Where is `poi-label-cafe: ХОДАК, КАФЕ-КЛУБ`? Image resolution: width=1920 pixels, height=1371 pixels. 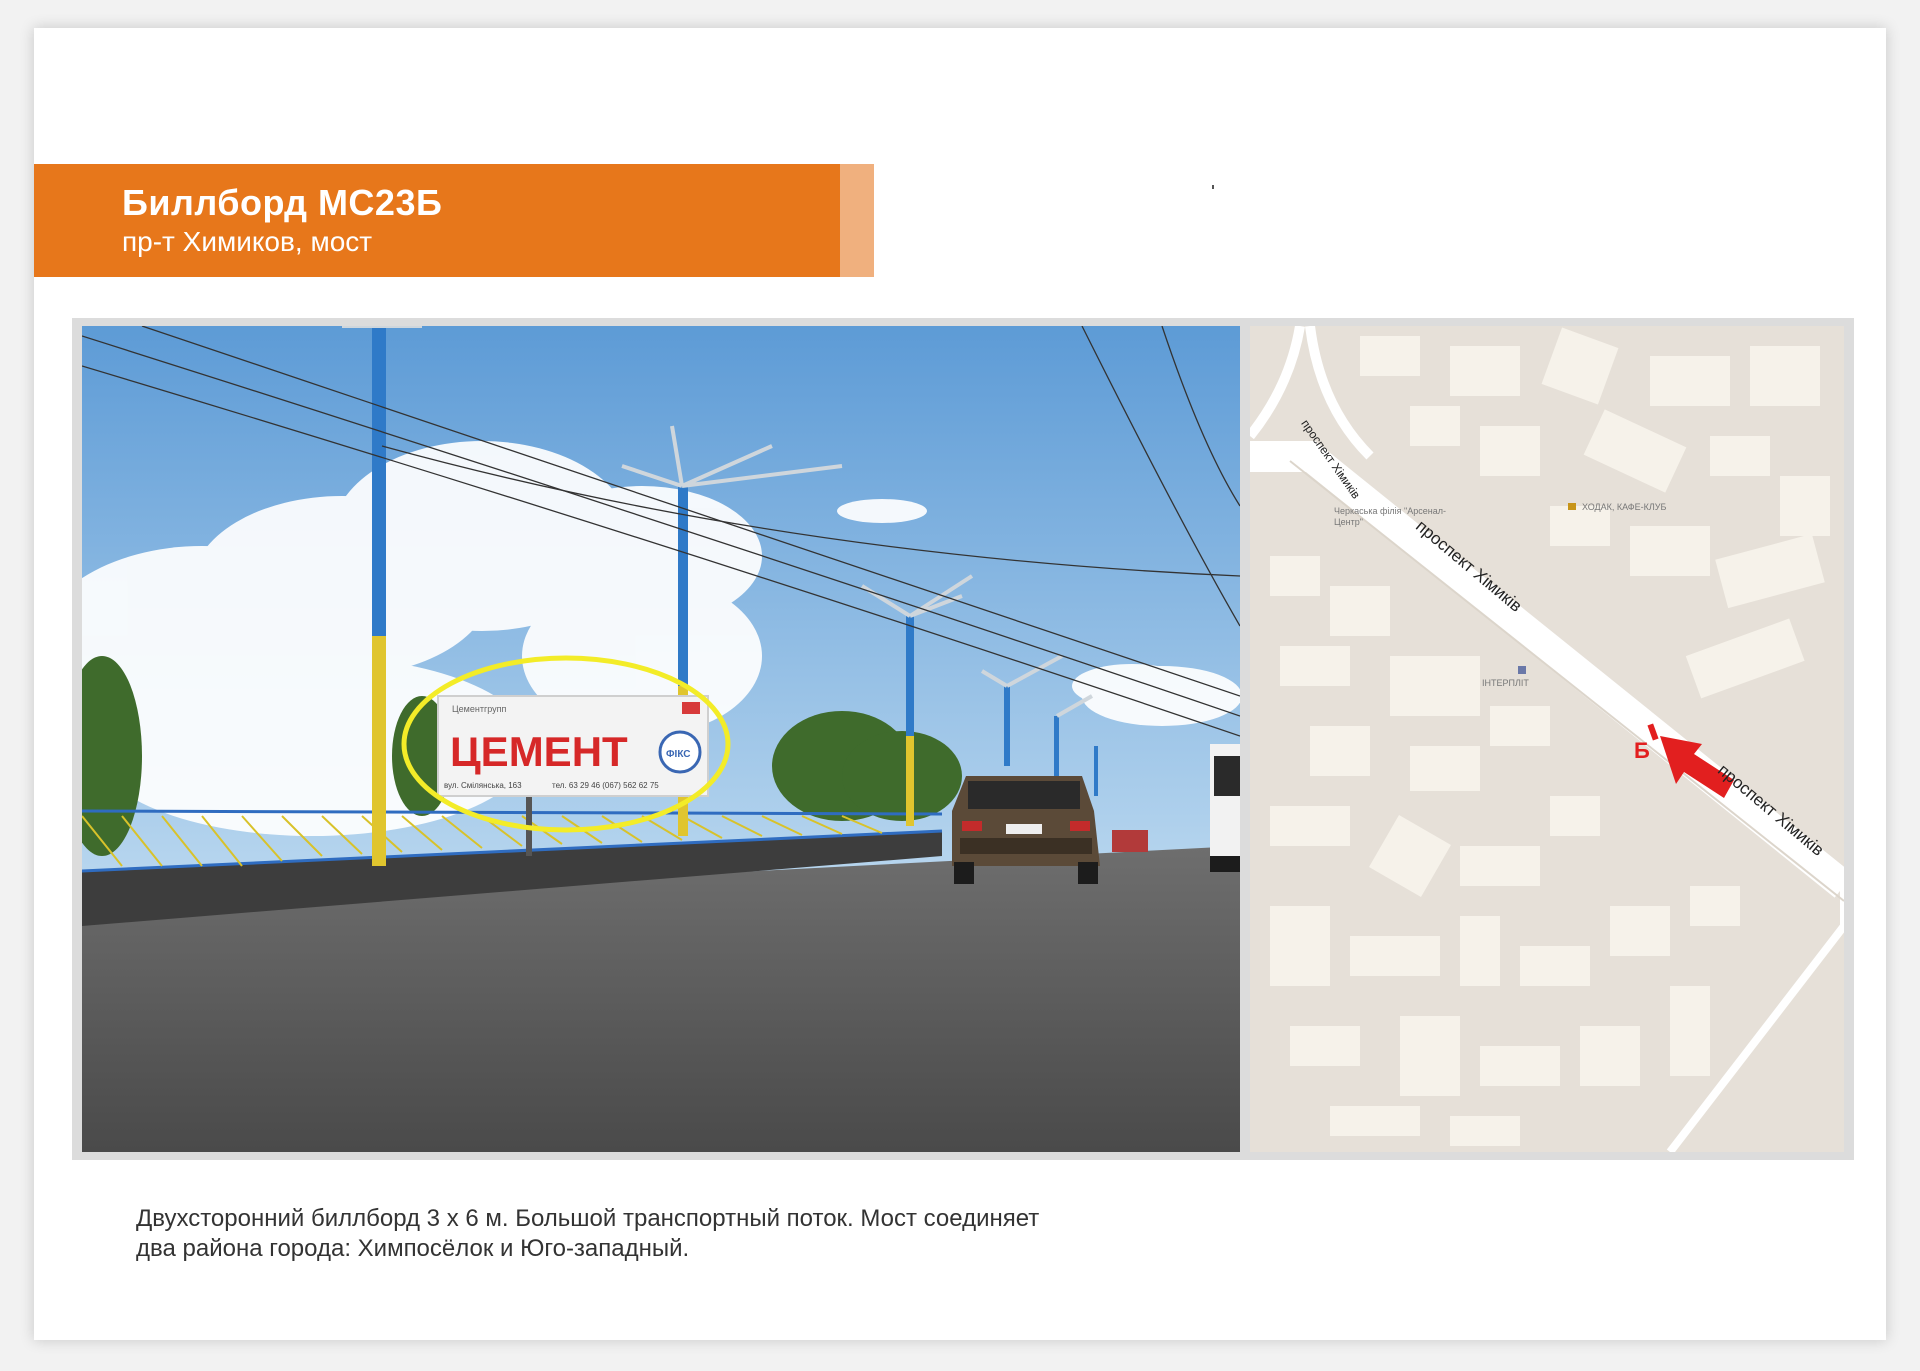
poi-label-cafe: ХОДАК, КАФЕ-КЛУБ is located at coordinates (1624, 507).